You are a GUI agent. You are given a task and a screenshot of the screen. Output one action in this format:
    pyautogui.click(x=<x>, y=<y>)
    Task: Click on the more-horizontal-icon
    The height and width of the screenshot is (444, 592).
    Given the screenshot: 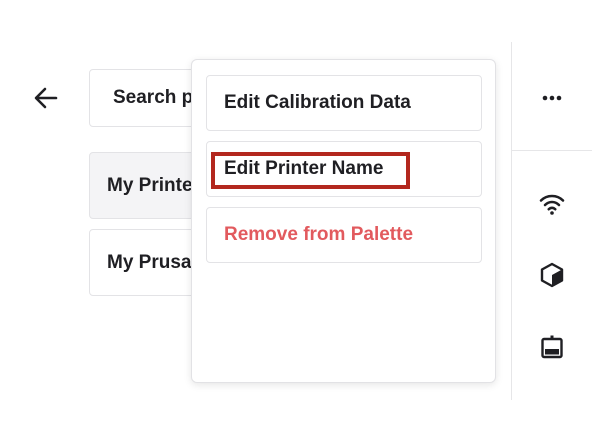 What is the action you would take?
    pyautogui.click(x=552, y=98)
    